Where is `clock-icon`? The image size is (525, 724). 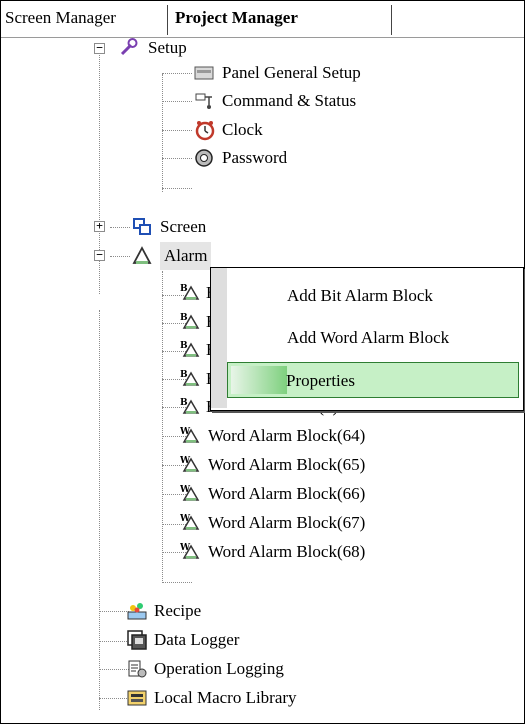 clock-icon is located at coordinates (205, 131).